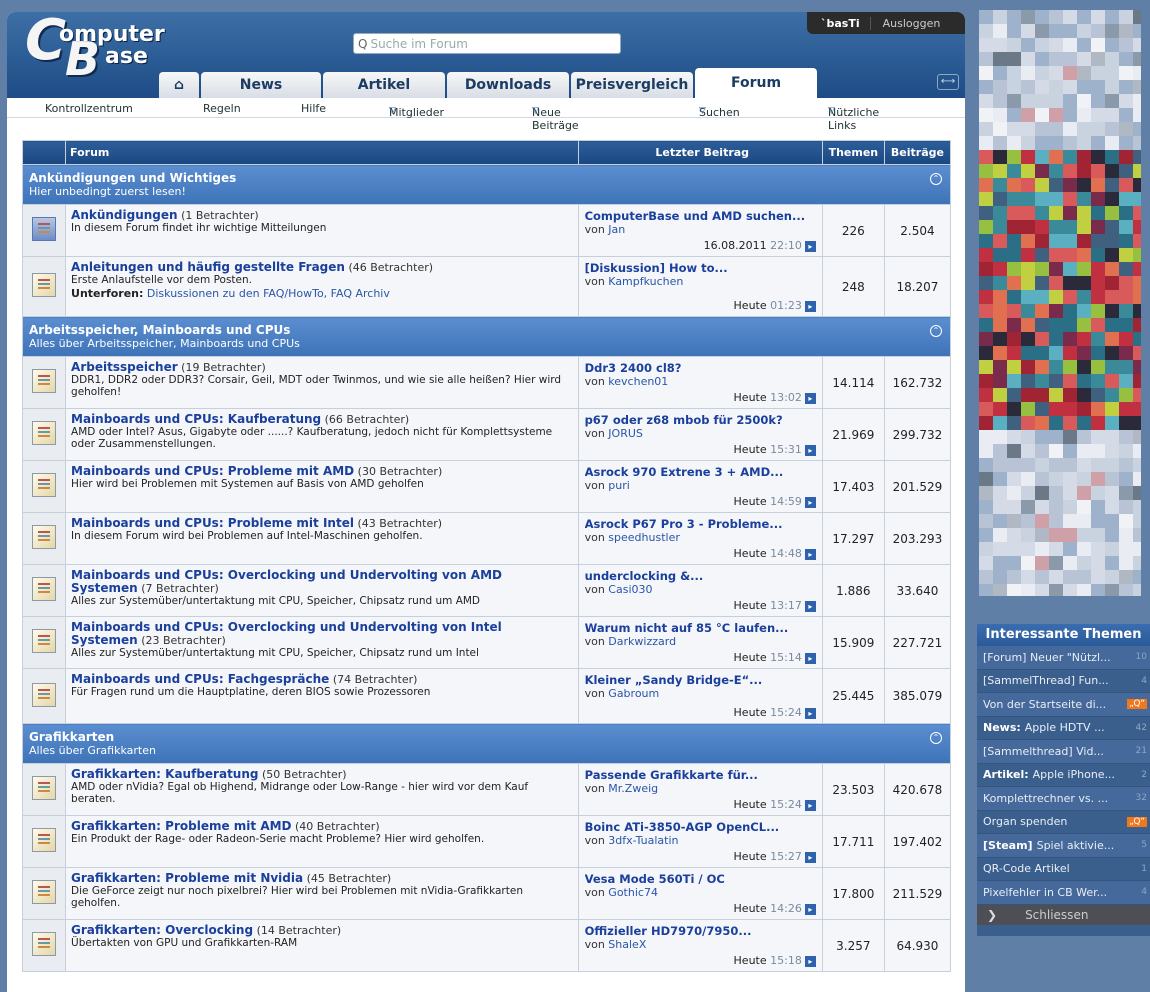 The height and width of the screenshot is (992, 1150). I want to click on last-post-link: p67 oder z68 mbob für 2500k?, so click(700, 420).